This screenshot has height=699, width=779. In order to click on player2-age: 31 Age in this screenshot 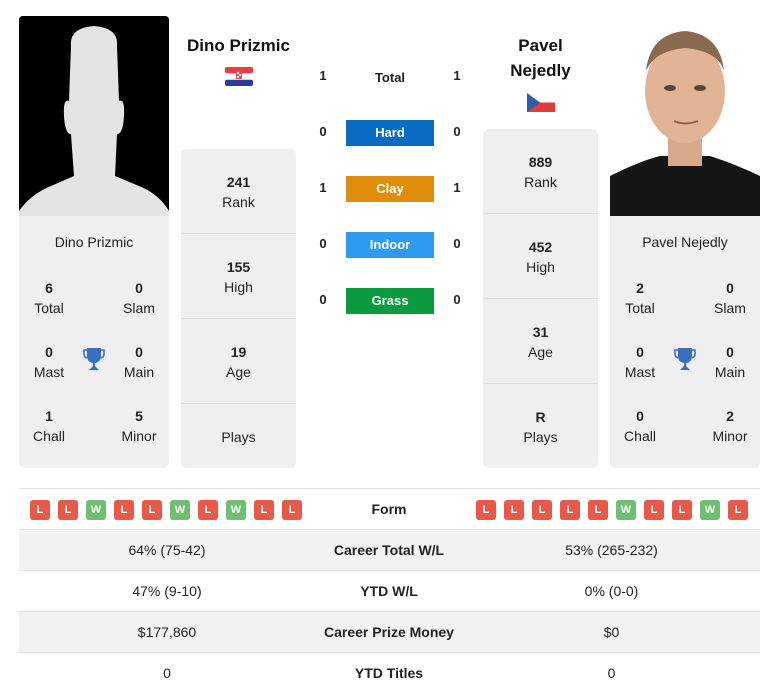, I will do `click(540, 342)`.